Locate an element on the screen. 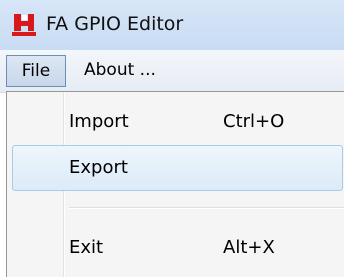  menu-item-shortcut: Alt+X is located at coordinates (249, 247).